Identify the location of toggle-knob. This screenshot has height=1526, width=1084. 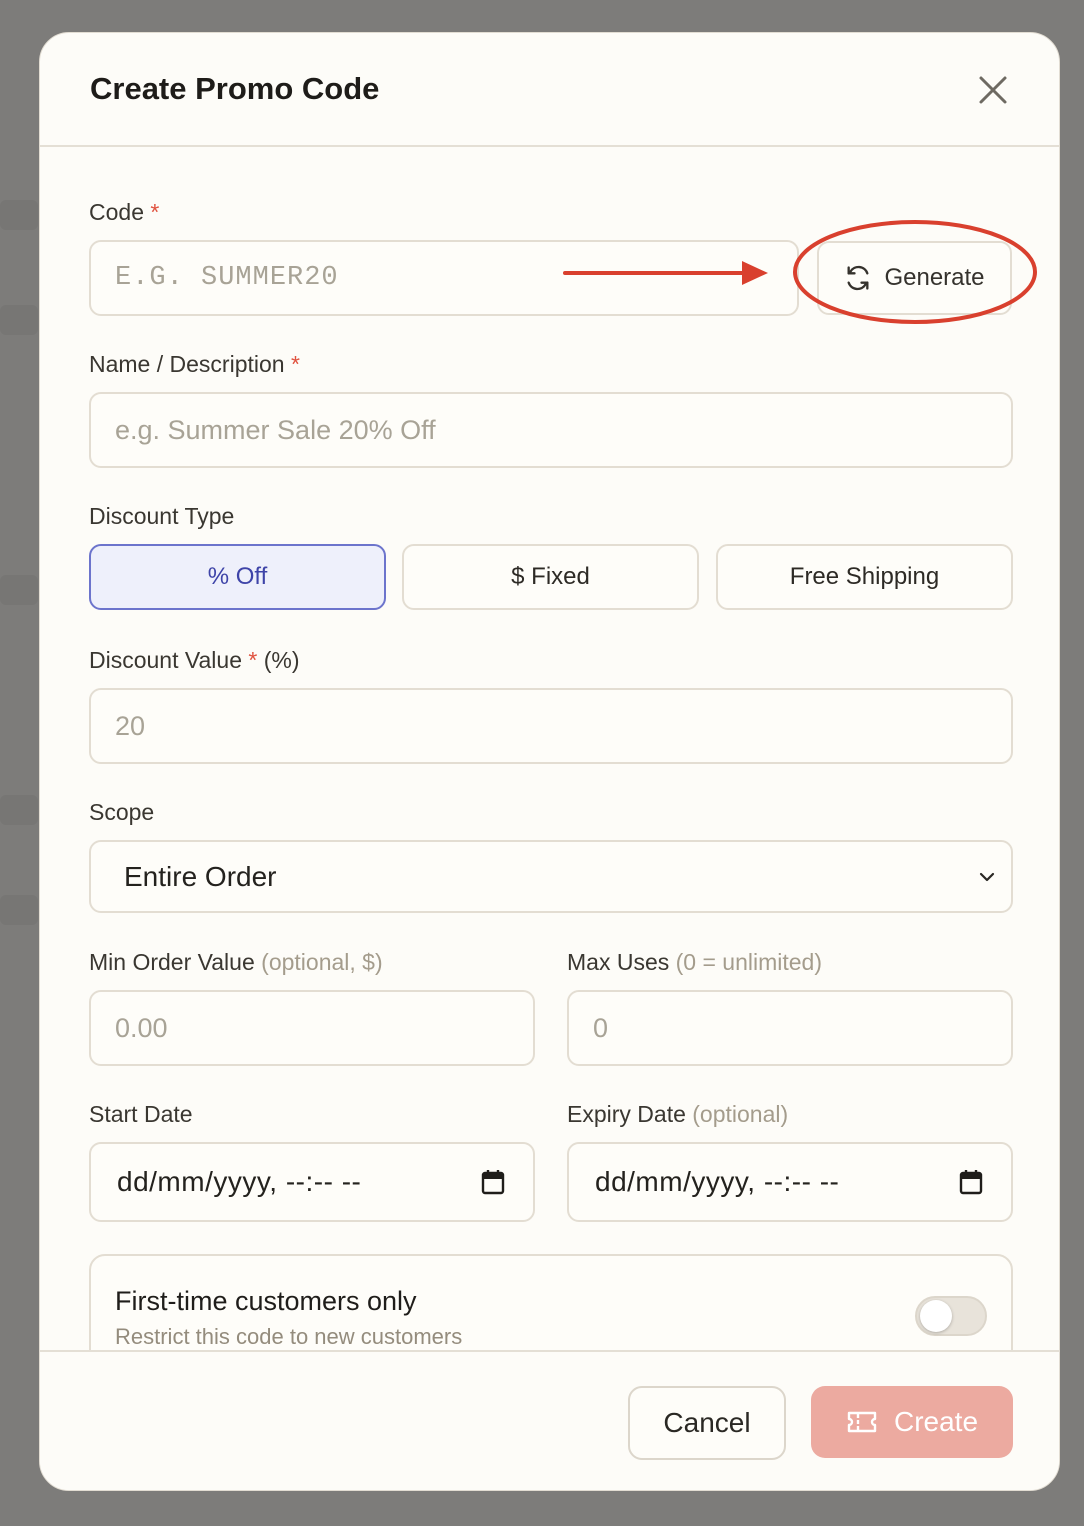
(936, 1316).